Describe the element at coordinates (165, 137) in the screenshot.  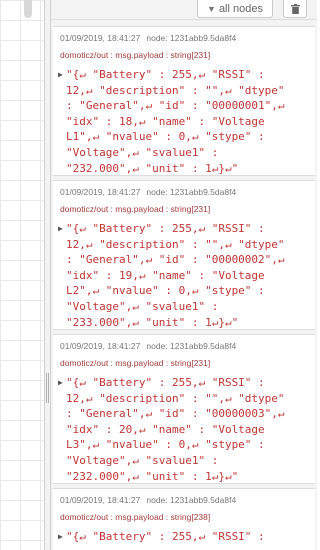
I see `payload-line: L1",↵ "nvalue" : 0,↵ "stype" :` at that location.